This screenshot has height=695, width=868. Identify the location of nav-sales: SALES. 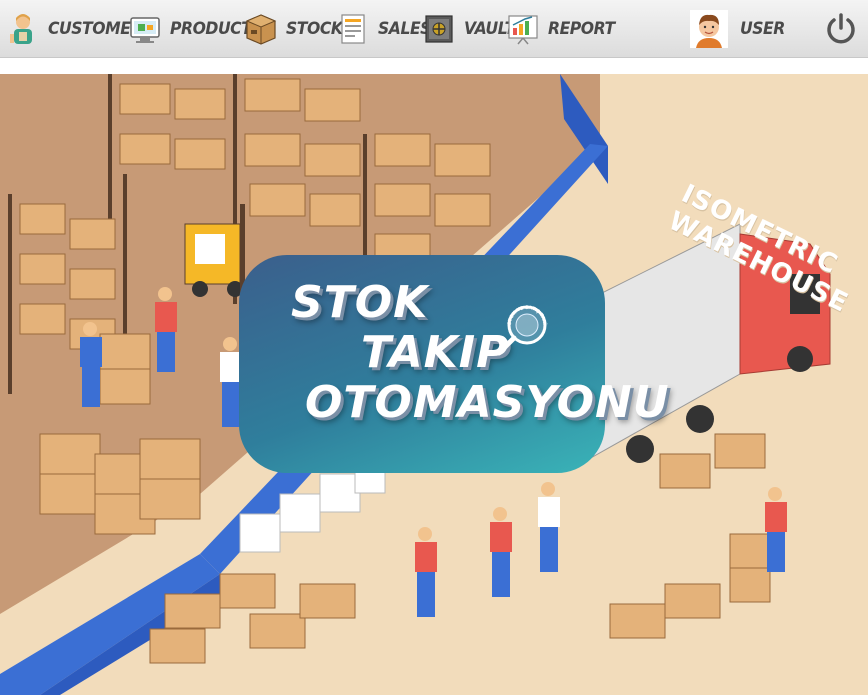
(386, 29).